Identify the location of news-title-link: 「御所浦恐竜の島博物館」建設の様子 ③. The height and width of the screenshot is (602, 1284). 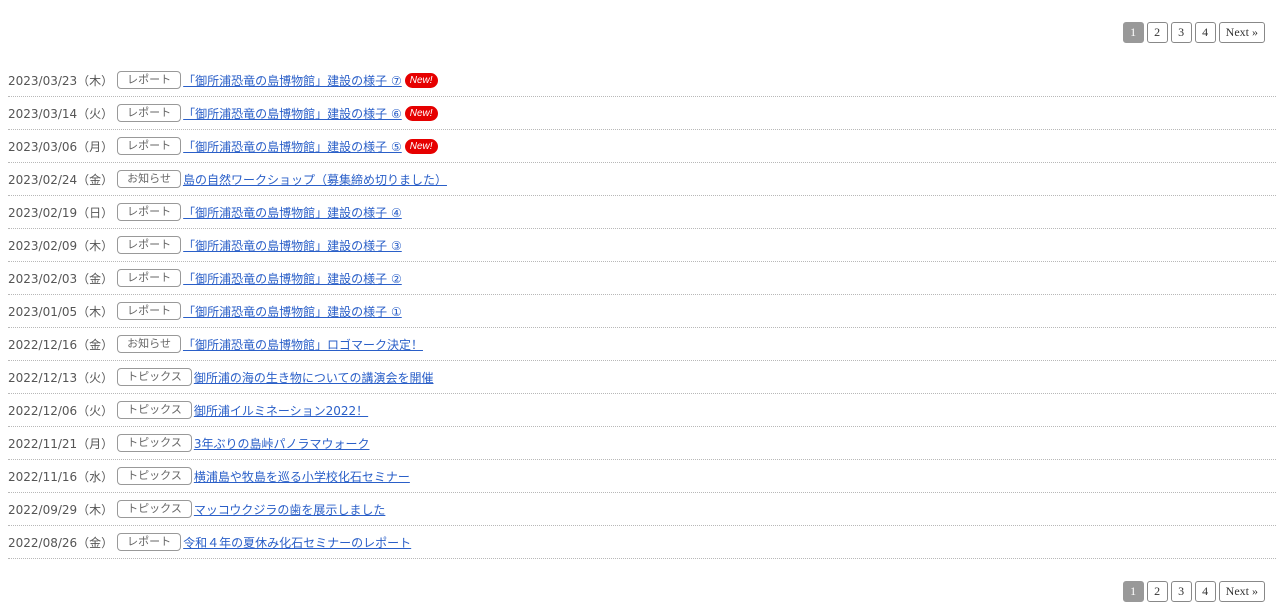
(292, 245).